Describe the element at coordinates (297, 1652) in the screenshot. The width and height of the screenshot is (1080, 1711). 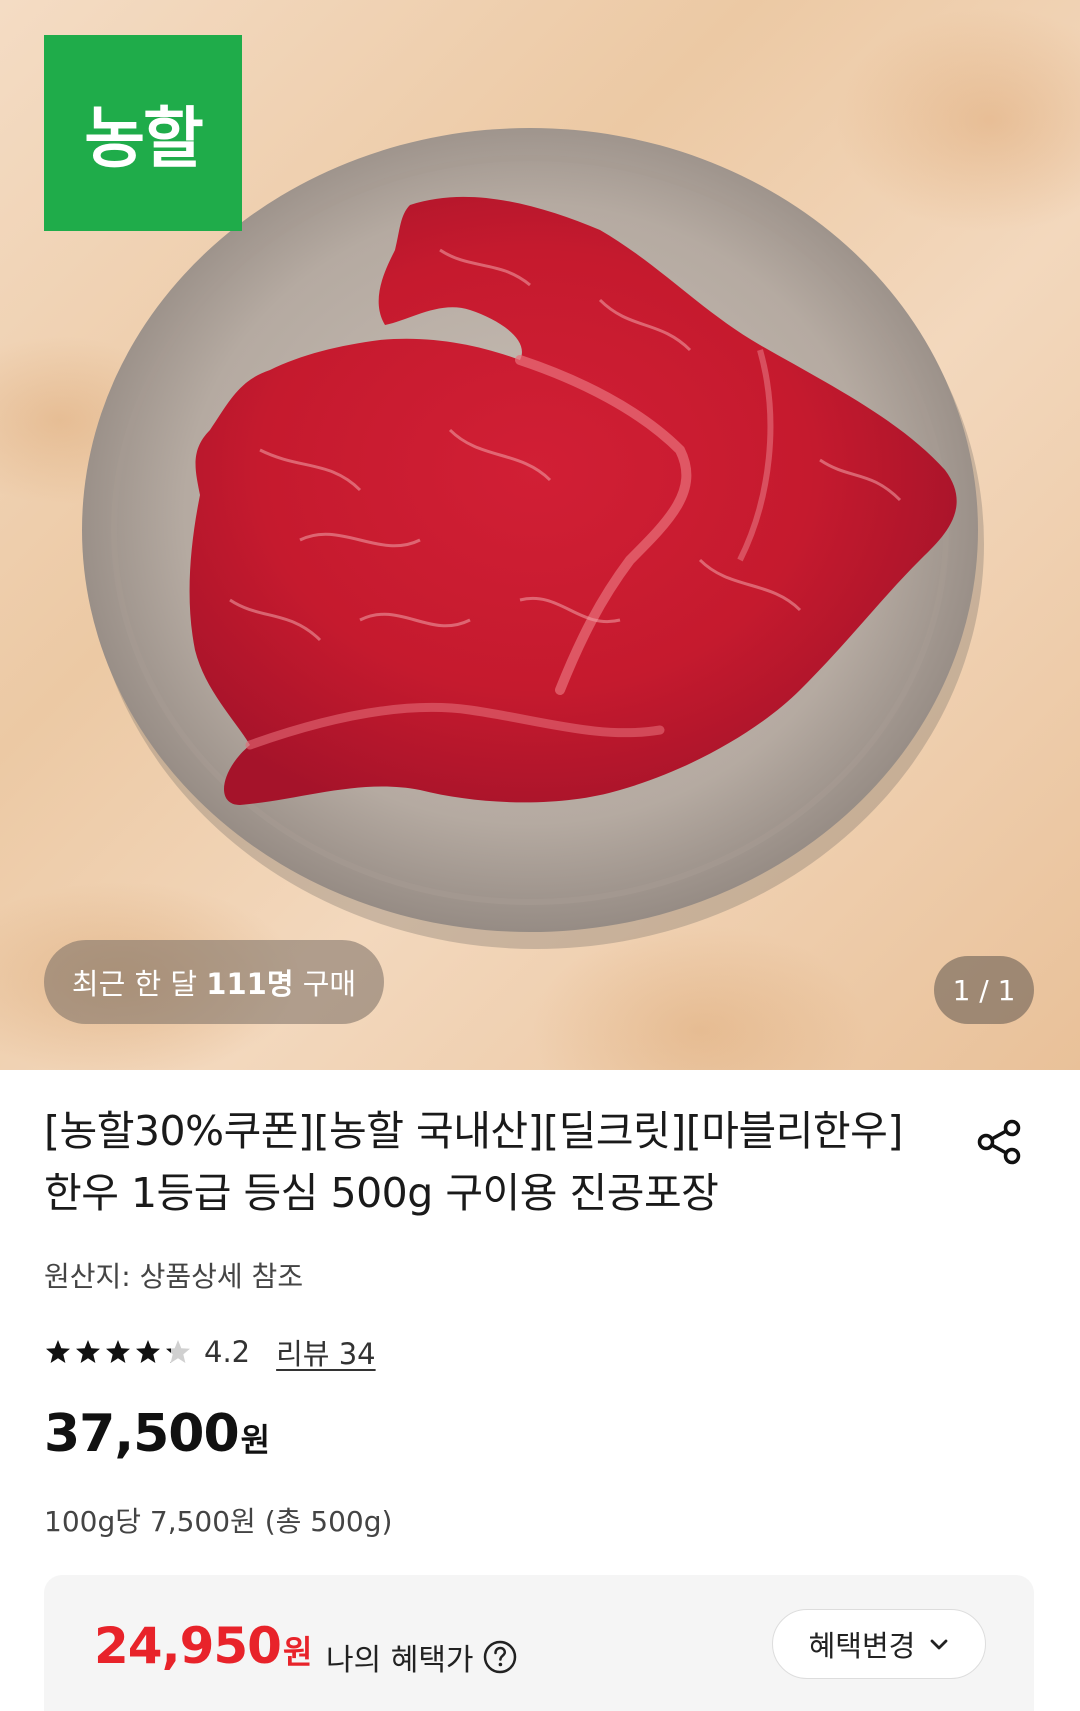
I see `benefit-price-unit: 원` at that location.